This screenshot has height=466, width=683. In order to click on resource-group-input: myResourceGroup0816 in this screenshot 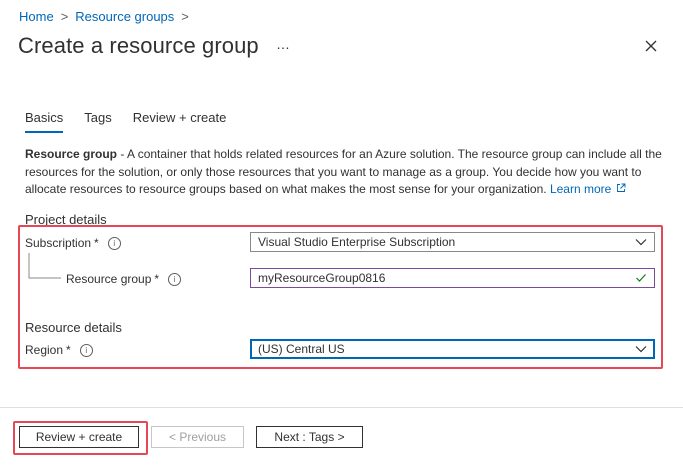, I will do `click(452, 278)`.